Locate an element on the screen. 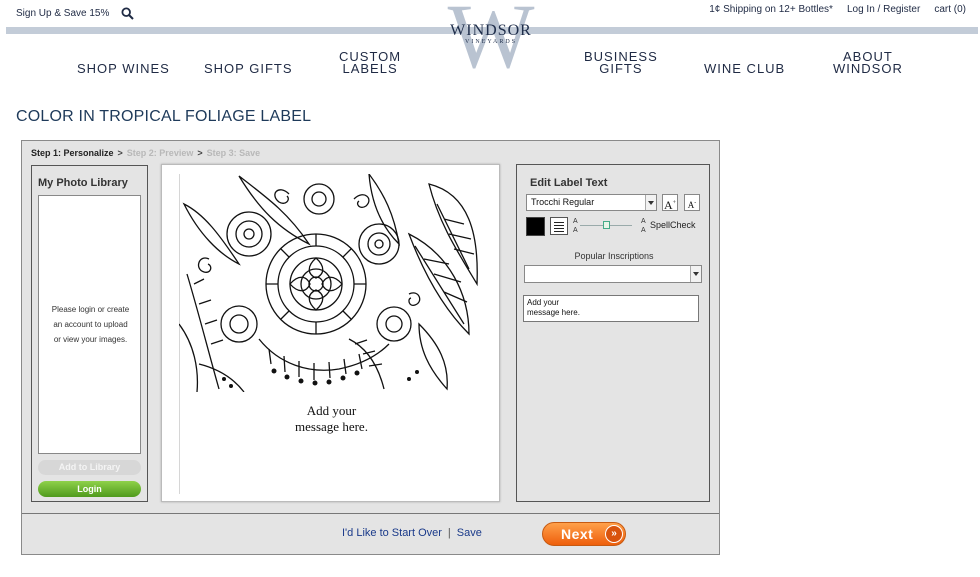  font-select: Trocchi Regular is located at coordinates (591, 202).